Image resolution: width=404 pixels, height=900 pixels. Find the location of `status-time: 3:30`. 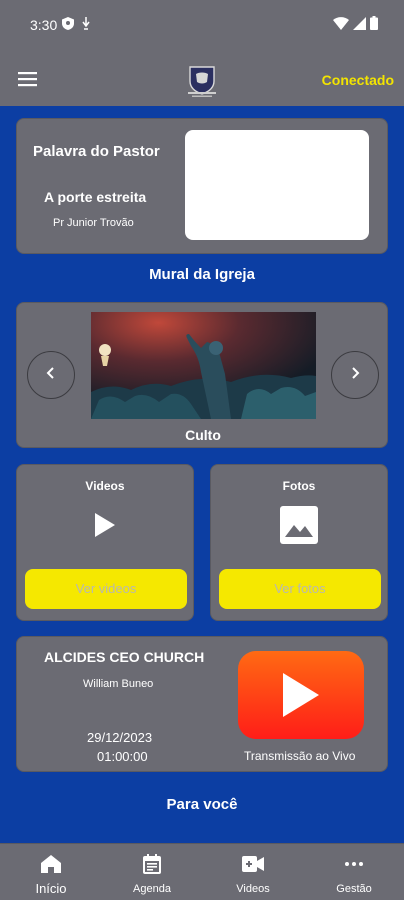

status-time: 3:30 is located at coordinates (44, 25).